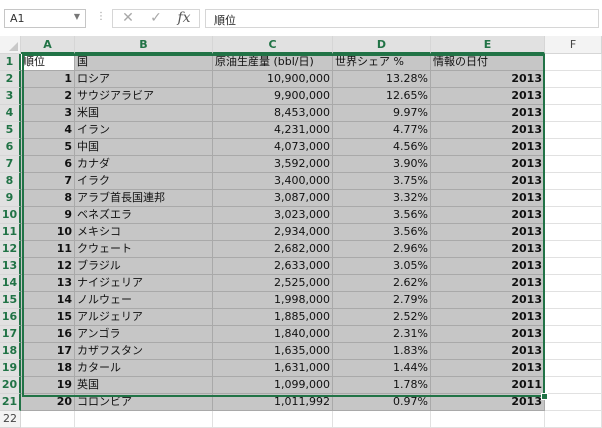 The width and height of the screenshot is (602, 428). I want to click on column-header-c: C, so click(273, 45).